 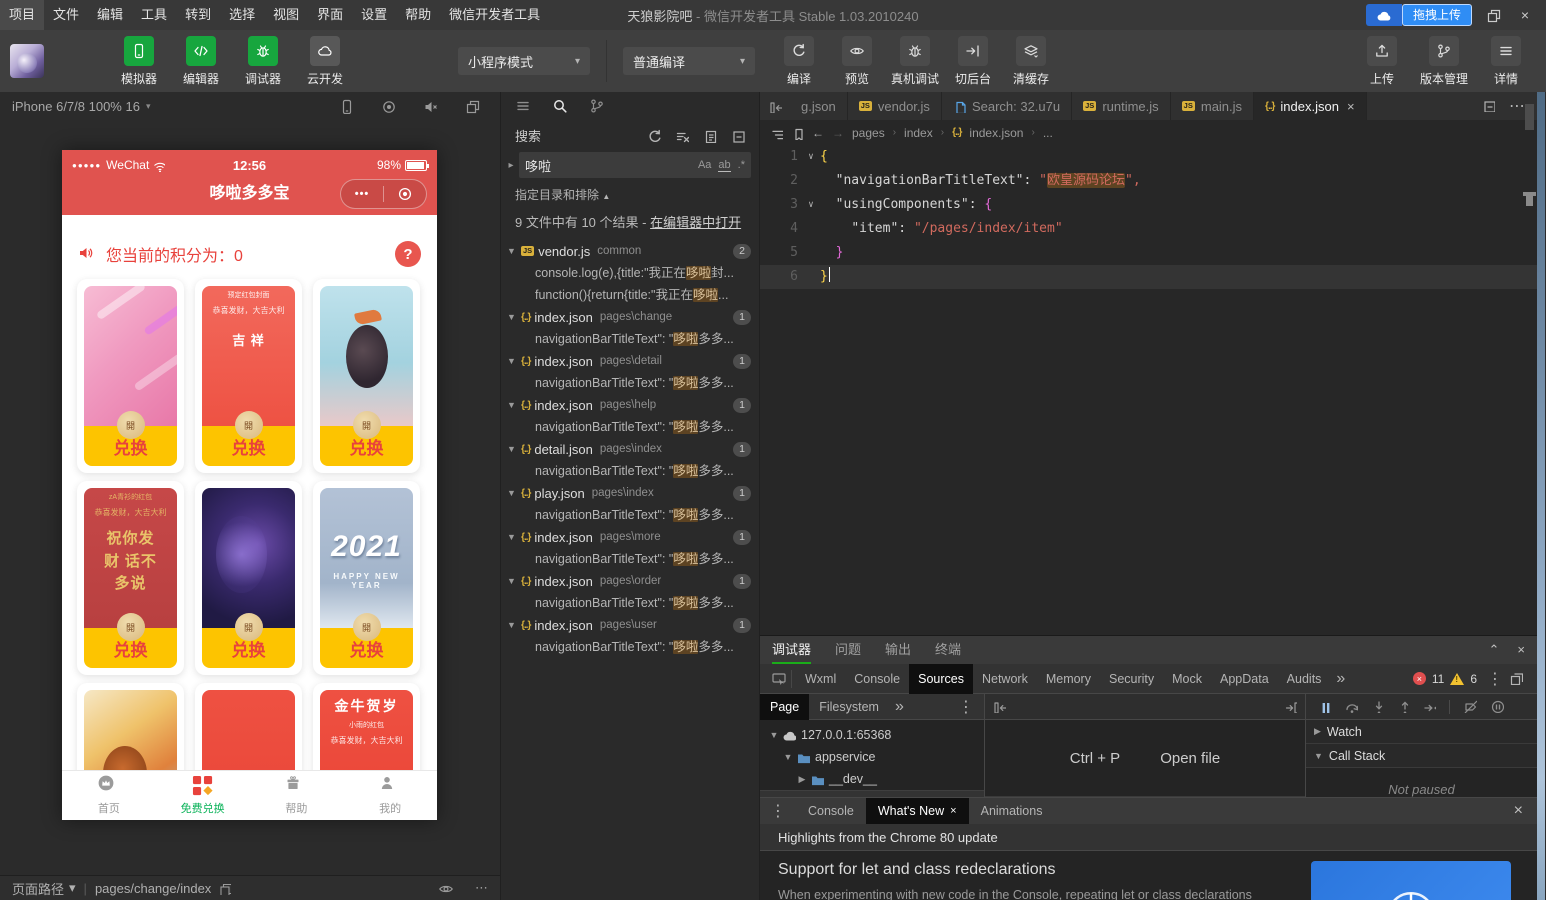 I want to click on search-result-file: ▼ {..} index.json pages\detail 1, so click(x=630, y=361).